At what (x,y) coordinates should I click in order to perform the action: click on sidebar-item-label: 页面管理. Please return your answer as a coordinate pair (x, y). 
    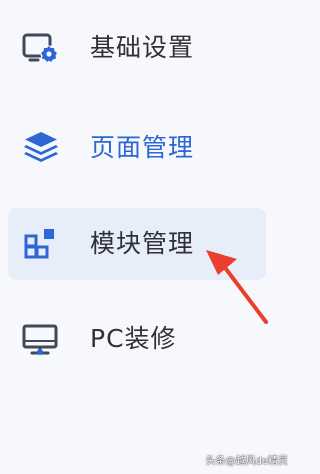
    Looking at the image, I should click on (142, 147).